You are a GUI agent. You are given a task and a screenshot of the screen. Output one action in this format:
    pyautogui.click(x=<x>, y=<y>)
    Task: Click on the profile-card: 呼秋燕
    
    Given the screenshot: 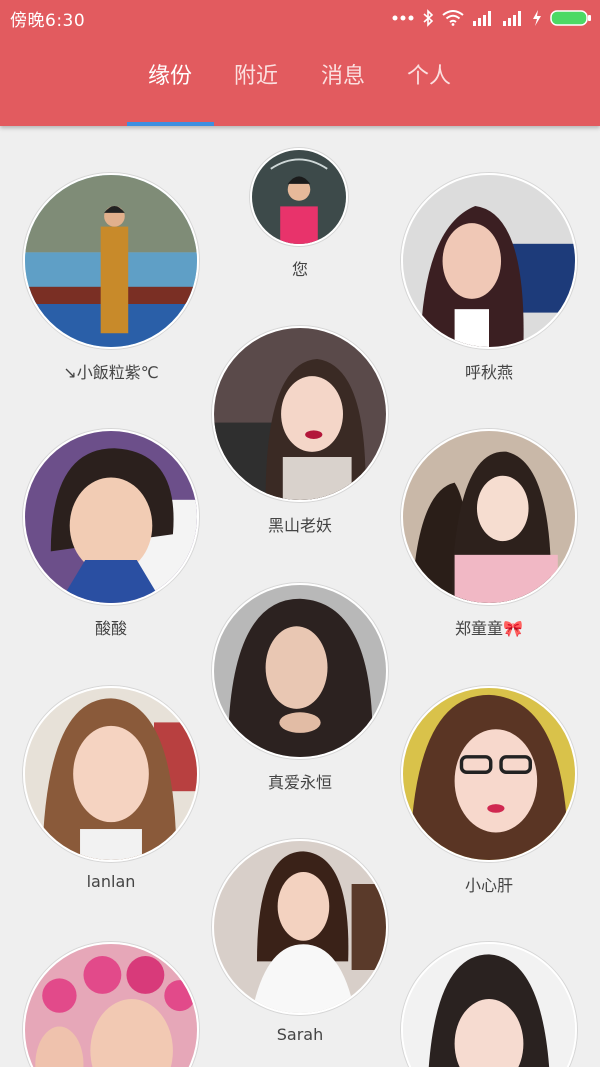 What is the action you would take?
    pyautogui.click(x=489, y=278)
    